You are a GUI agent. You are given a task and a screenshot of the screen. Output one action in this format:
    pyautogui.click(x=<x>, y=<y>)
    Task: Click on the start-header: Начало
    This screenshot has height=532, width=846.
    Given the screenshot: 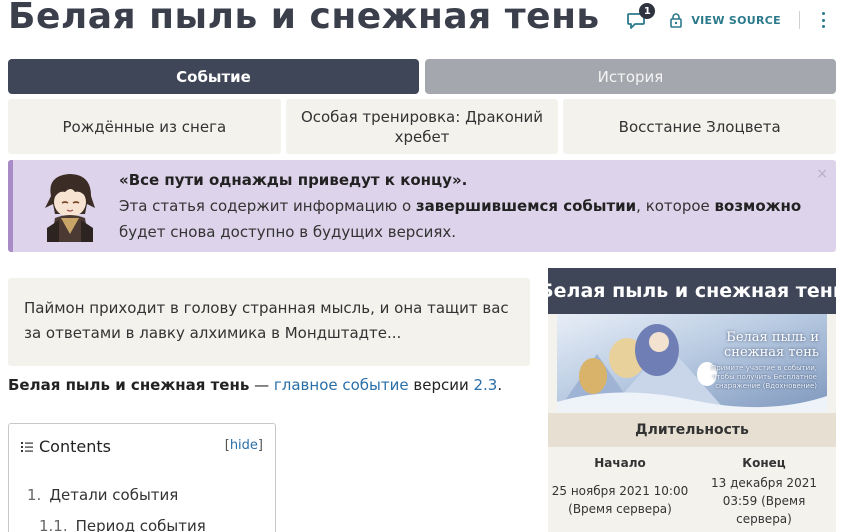 What is the action you would take?
    pyautogui.click(x=620, y=463)
    